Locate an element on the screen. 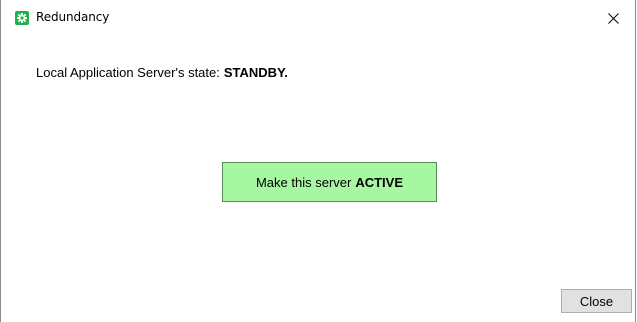  make-active-button-emphasis: ACTIVE is located at coordinates (379, 182).